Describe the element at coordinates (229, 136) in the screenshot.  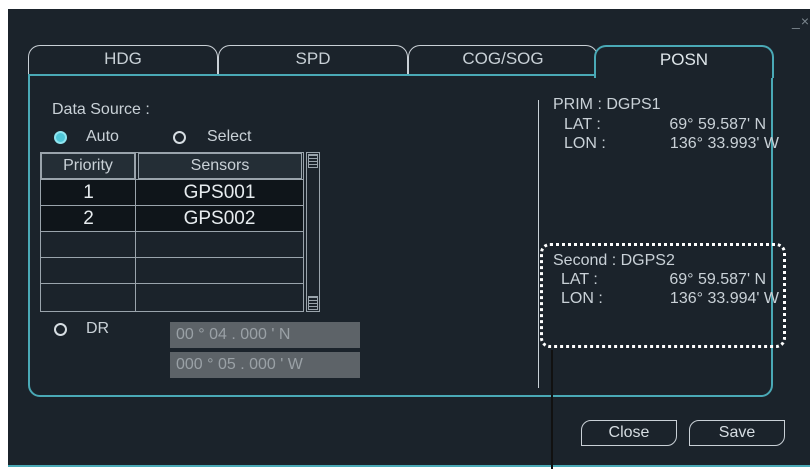
I see `select-radio-label: Select` at that location.